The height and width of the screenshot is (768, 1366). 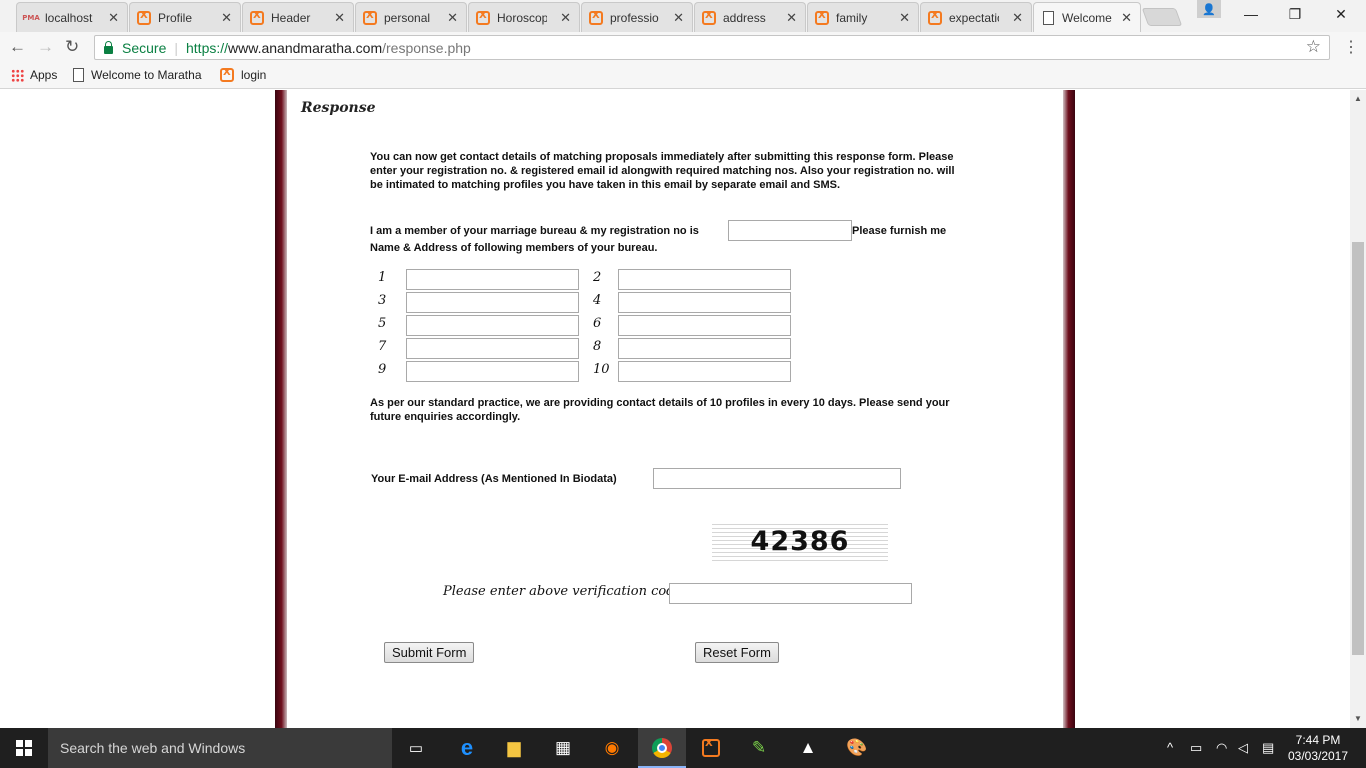 What do you see at coordinates (857, 748) in the screenshot?
I see `paint-icon: 🎨` at bounding box center [857, 748].